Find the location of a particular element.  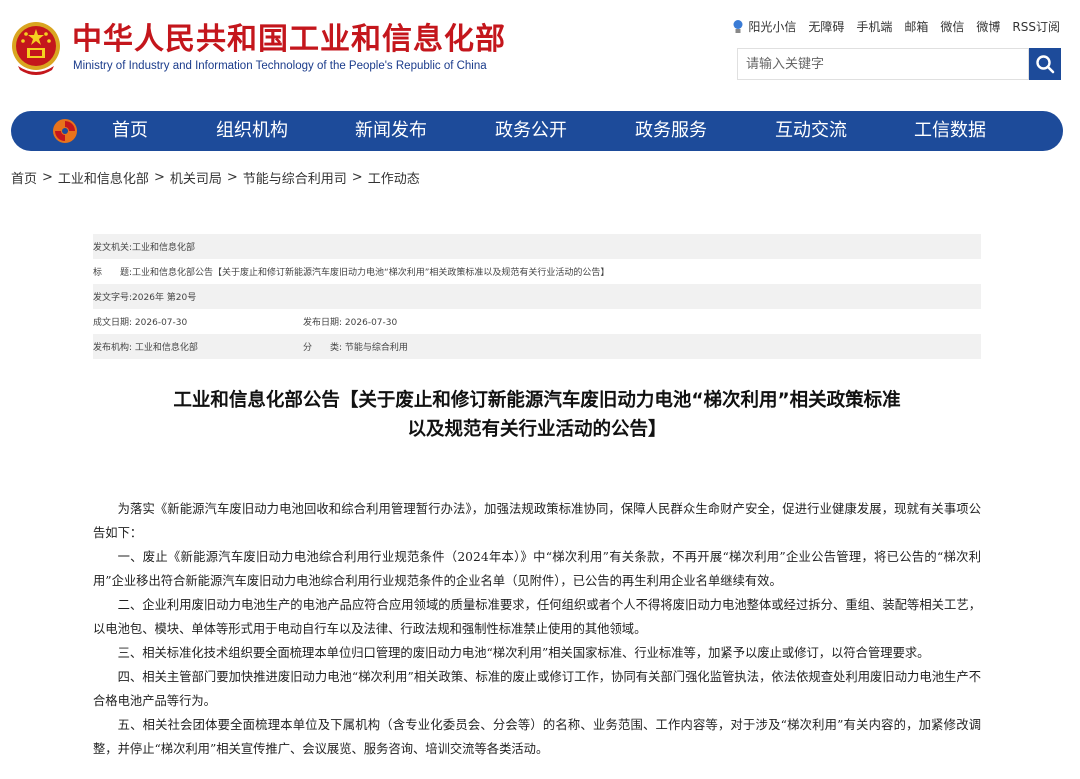

breadcrumb-home: 首页 is located at coordinates (24, 177).